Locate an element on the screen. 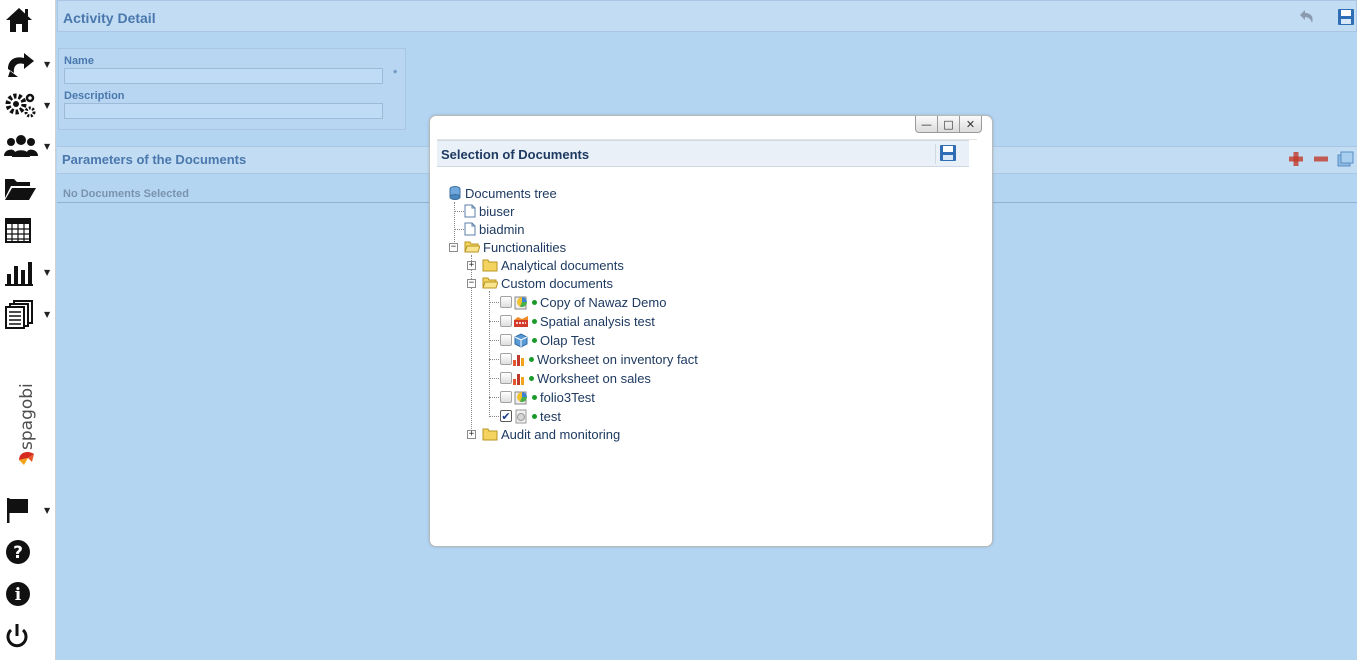 The image size is (1357, 660). required-mark: * is located at coordinates (395, 74).